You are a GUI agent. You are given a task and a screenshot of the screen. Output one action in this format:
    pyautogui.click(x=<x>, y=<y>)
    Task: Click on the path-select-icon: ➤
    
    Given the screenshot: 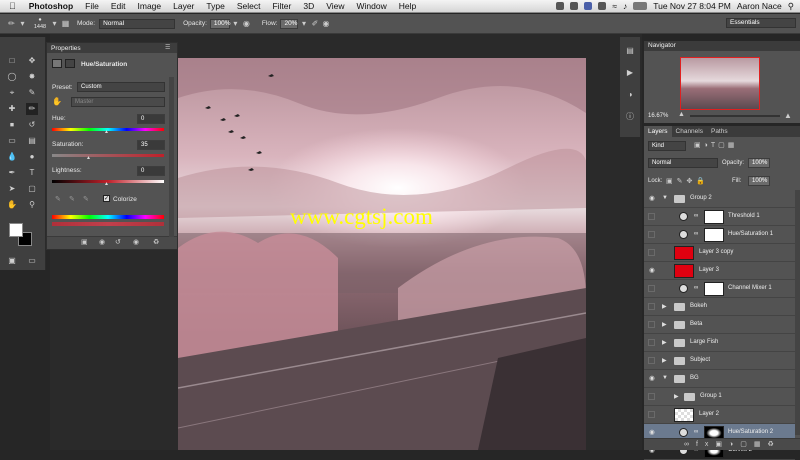 What is the action you would take?
    pyautogui.click(x=12, y=189)
    